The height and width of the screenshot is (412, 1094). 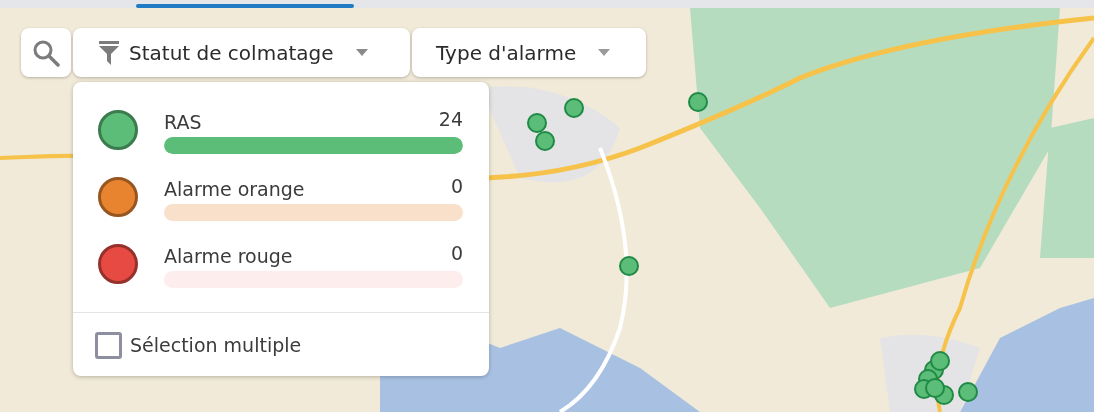 What do you see at coordinates (183, 123) in the screenshot?
I see `status-label: RAS` at bounding box center [183, 123].